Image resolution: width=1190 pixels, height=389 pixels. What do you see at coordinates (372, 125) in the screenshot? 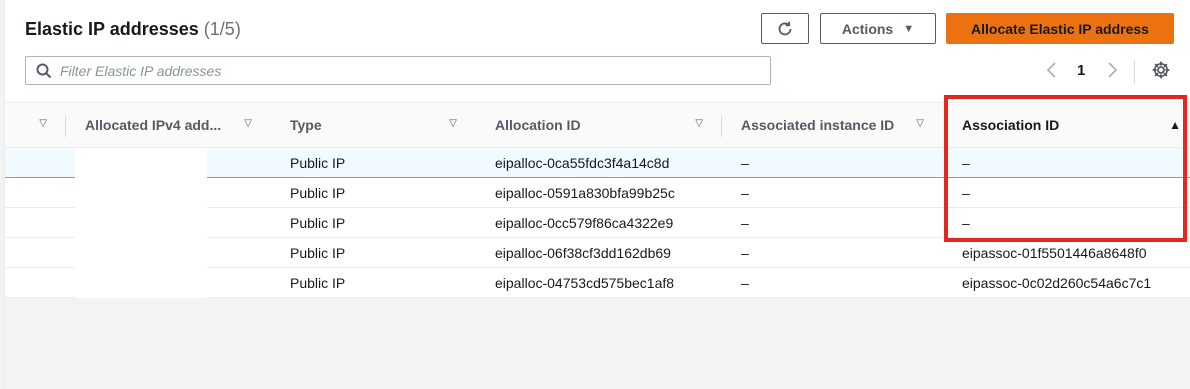
I see `column-header-type: Type ▽` at bounding box center [372, 125].